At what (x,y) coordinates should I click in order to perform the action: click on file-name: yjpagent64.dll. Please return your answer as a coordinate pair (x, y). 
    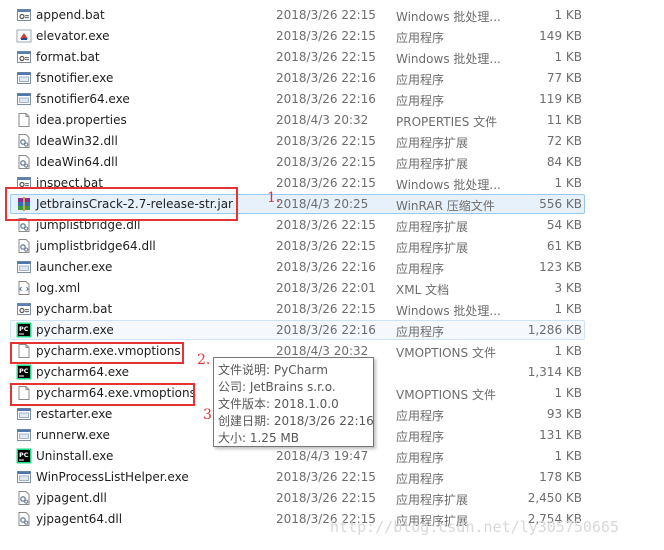
    Looking at the image, I should click on (79, 519).